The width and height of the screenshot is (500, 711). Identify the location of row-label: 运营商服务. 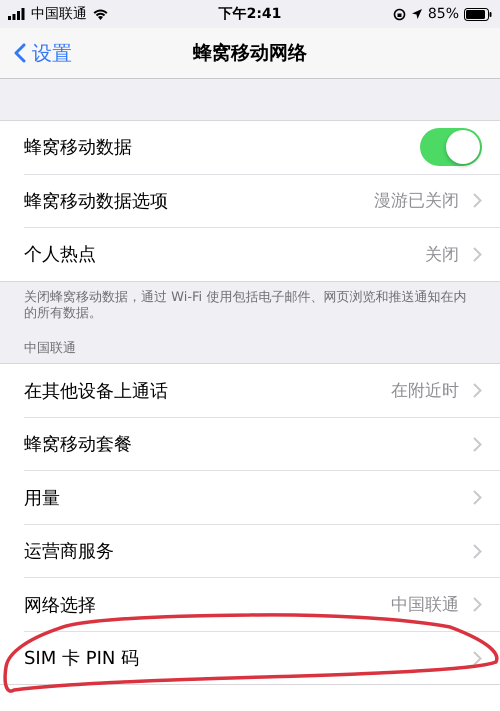
(69, 552).